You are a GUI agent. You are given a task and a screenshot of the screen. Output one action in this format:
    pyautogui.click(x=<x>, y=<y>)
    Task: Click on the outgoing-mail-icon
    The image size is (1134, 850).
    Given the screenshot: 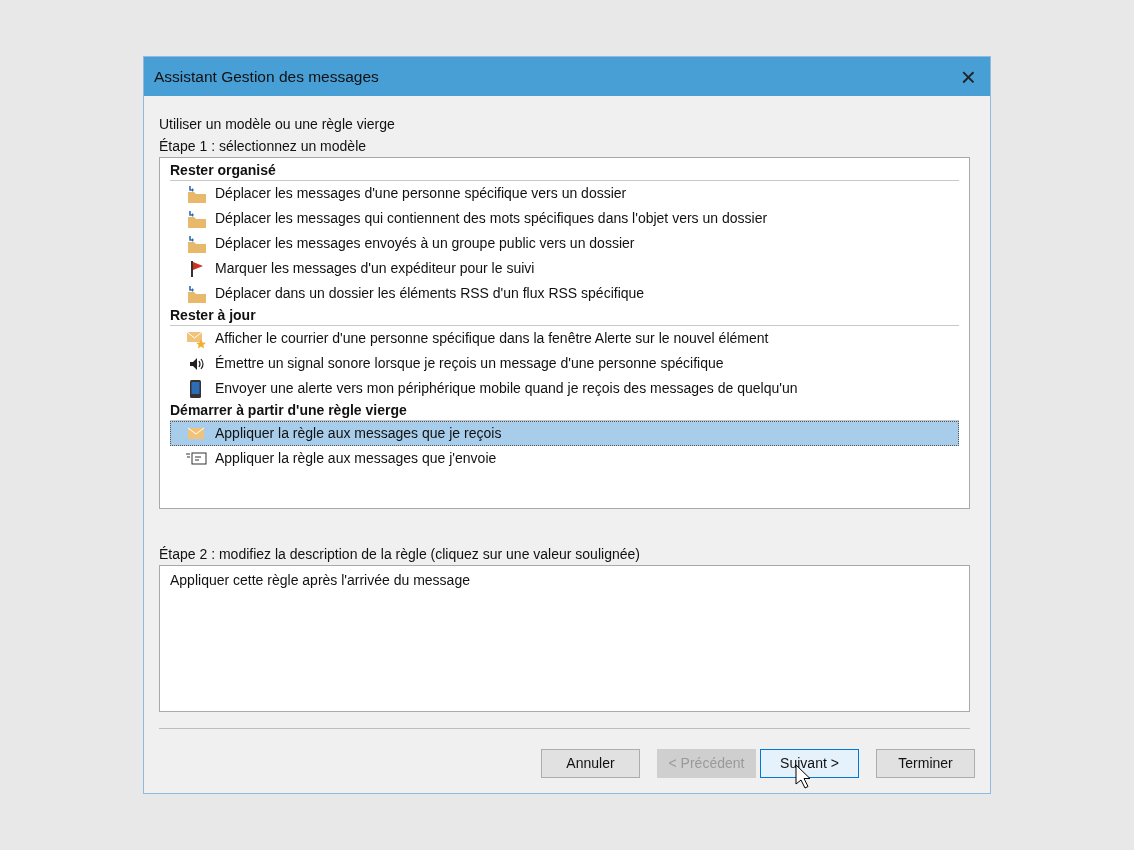 What is the action you would take?
    pyautogui.click(x=196, y=458)
    